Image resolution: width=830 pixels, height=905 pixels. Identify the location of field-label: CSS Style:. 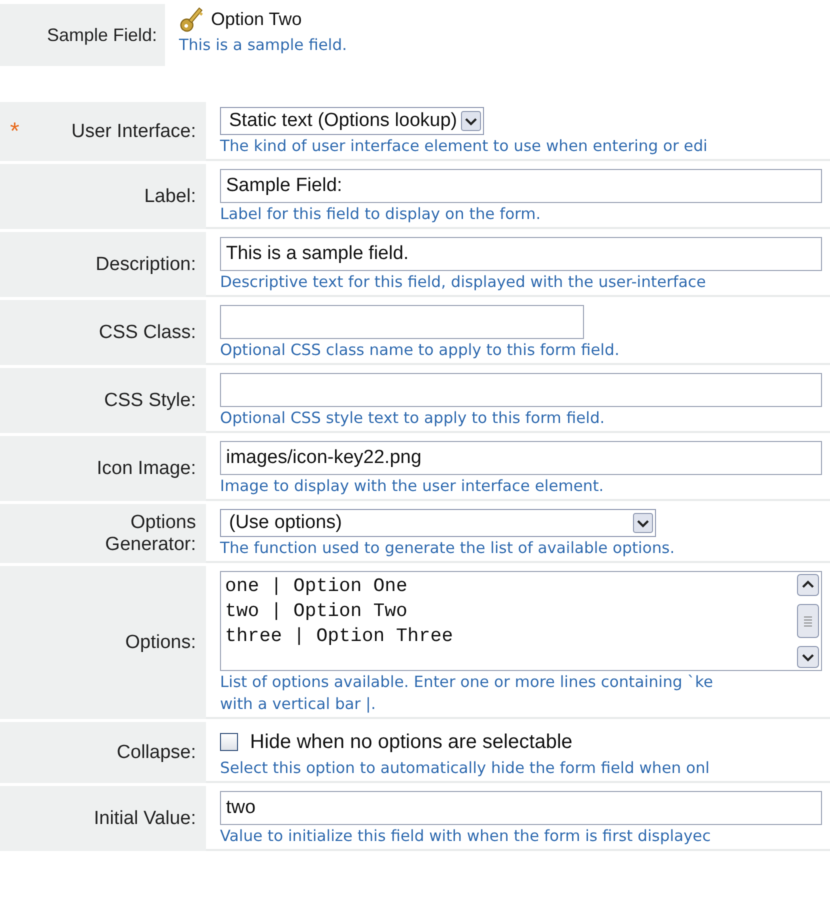
(150, 401).